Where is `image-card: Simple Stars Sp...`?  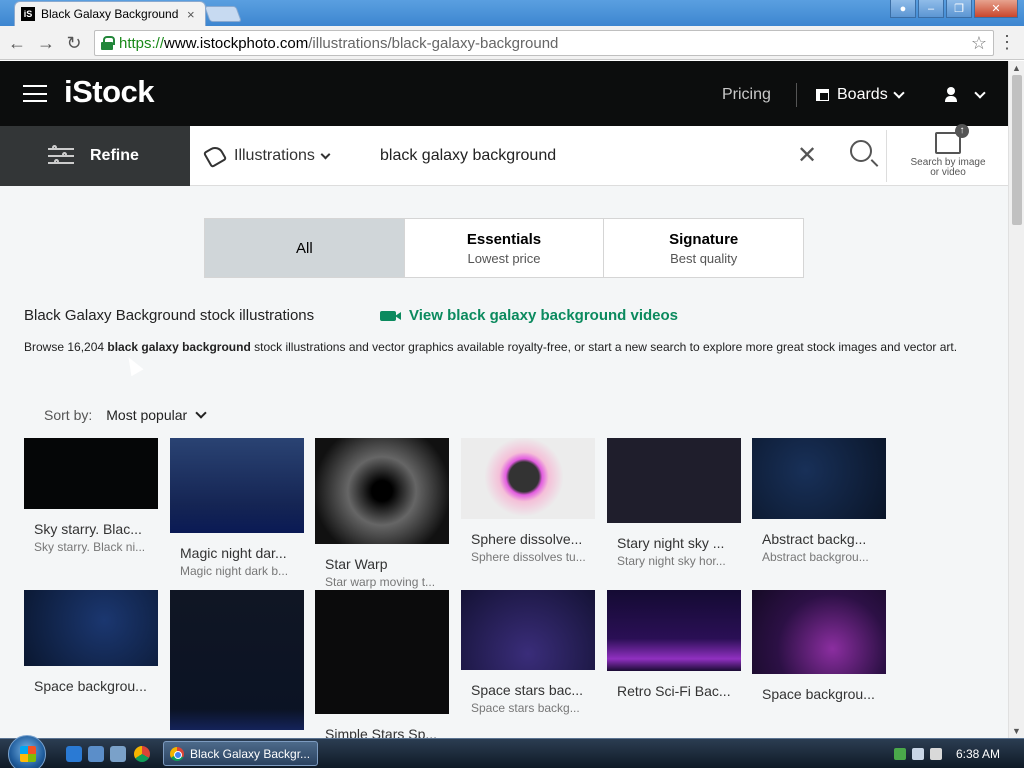 image-card: Simple Stars Sp... is located at coordinates (382, 664).